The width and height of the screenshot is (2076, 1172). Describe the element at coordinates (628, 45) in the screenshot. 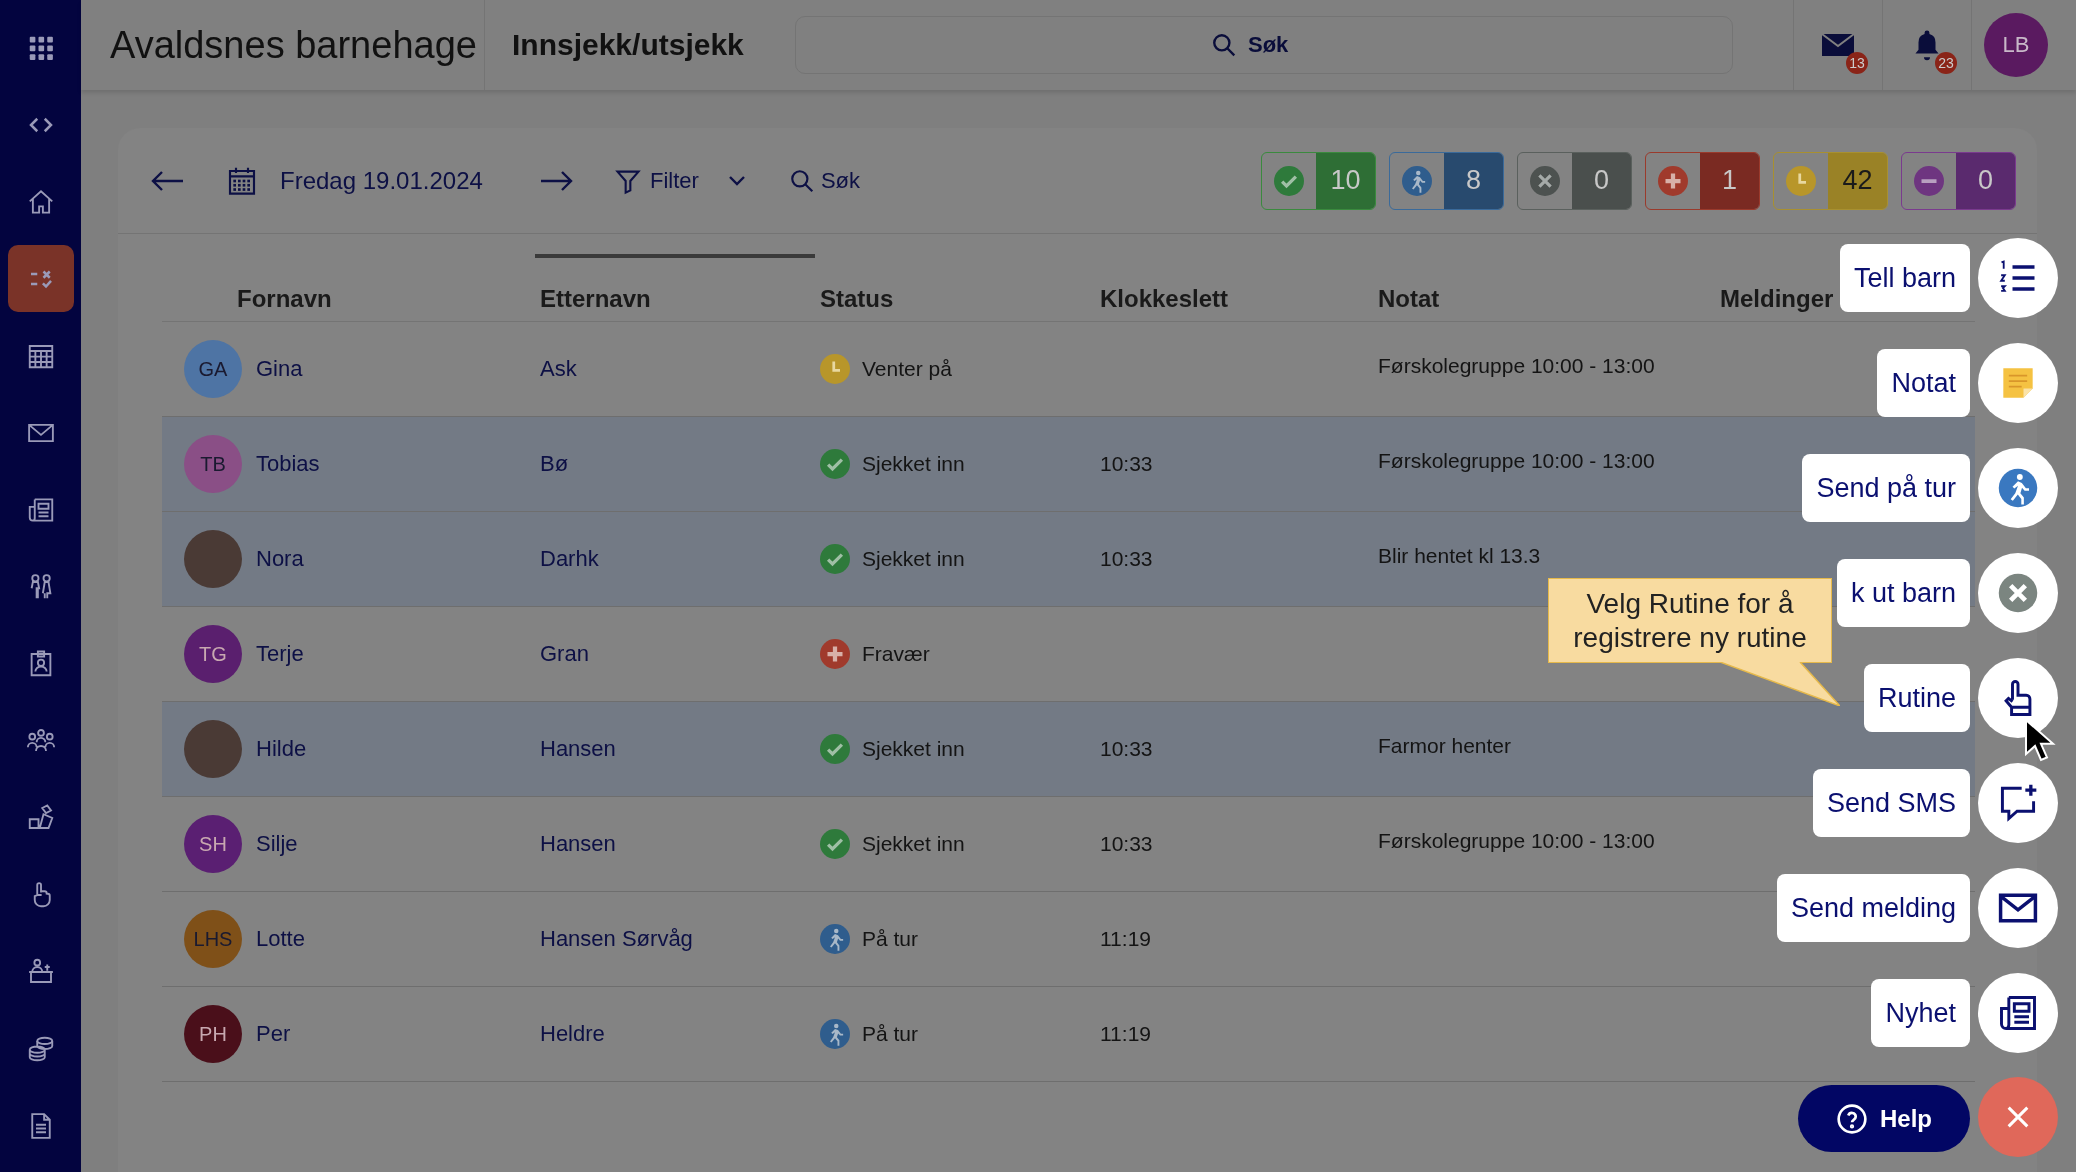

I see `page-title: Innsjekk/utsjekk` at that location.